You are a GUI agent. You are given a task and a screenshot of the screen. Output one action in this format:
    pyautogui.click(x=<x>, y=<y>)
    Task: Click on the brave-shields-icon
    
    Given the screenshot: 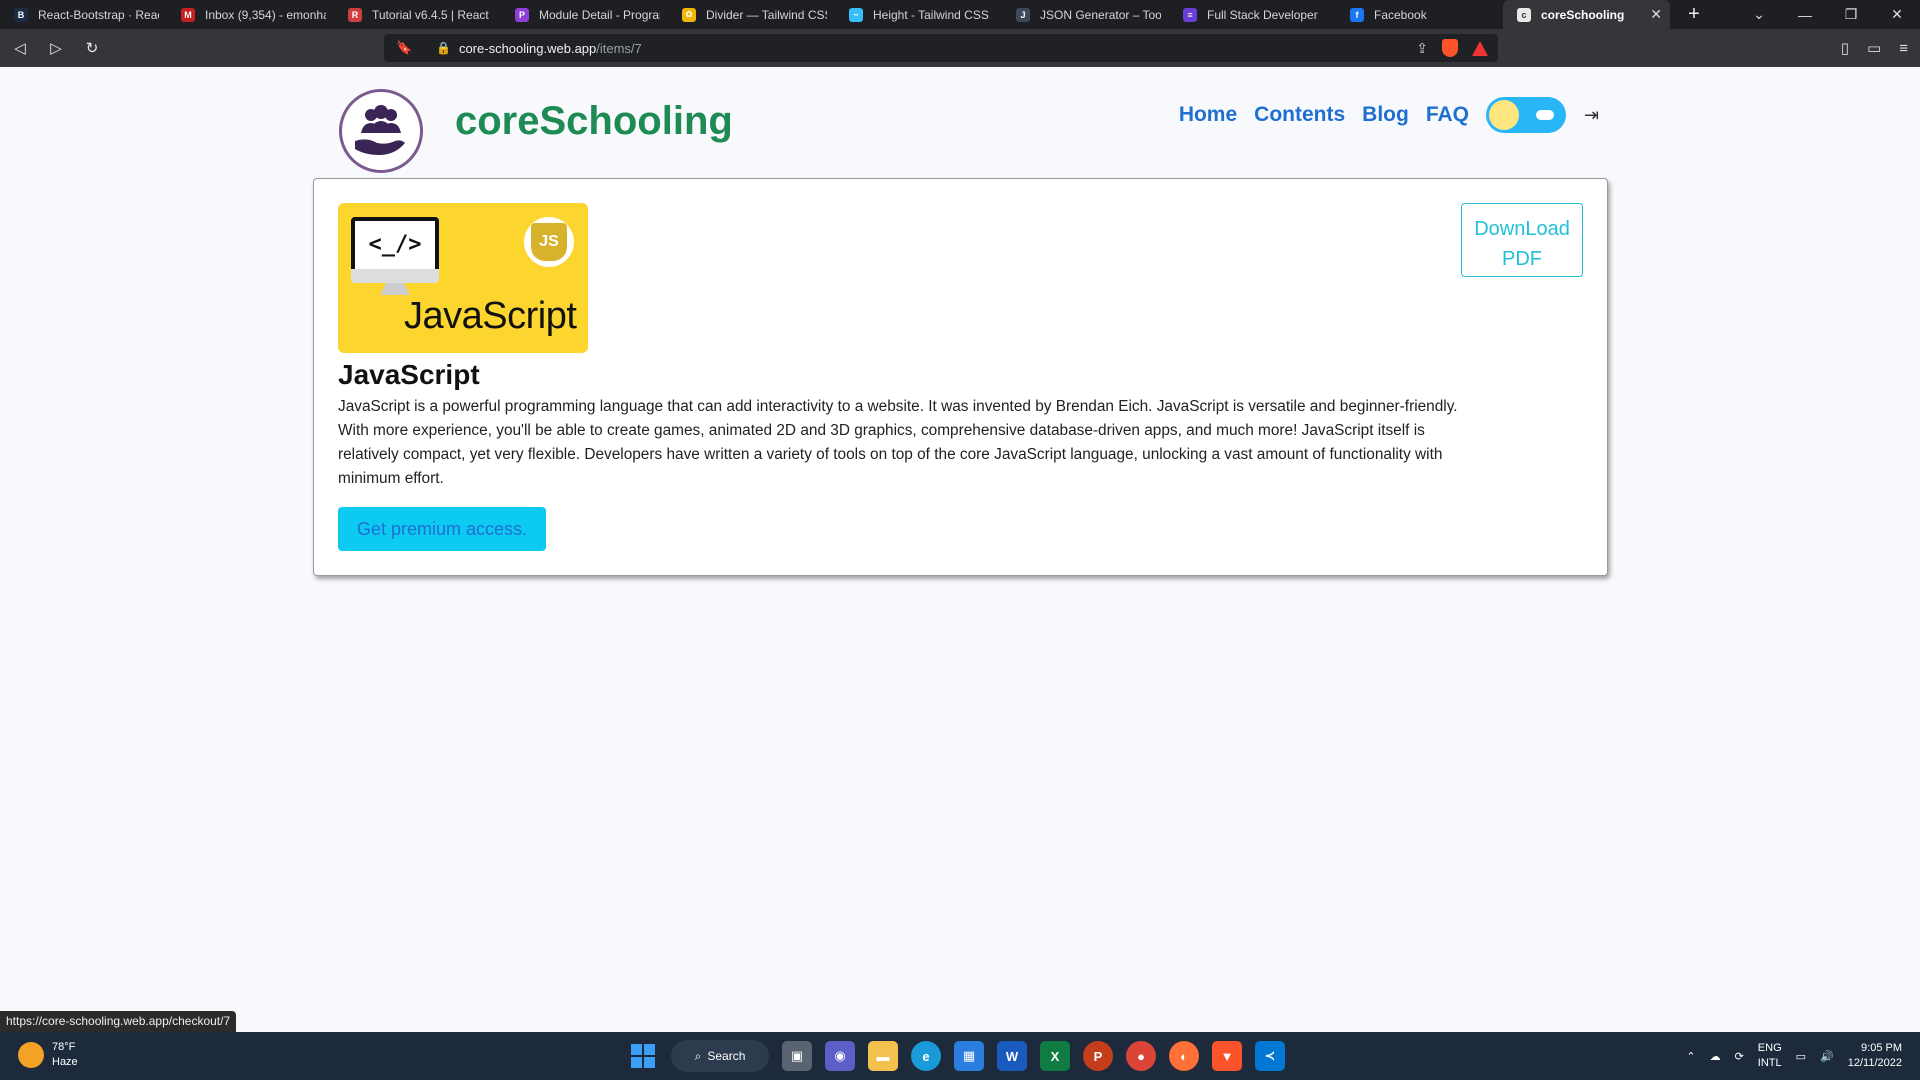 What is the action you would take?
    pyautogui.click(x=1450, y=48)
    